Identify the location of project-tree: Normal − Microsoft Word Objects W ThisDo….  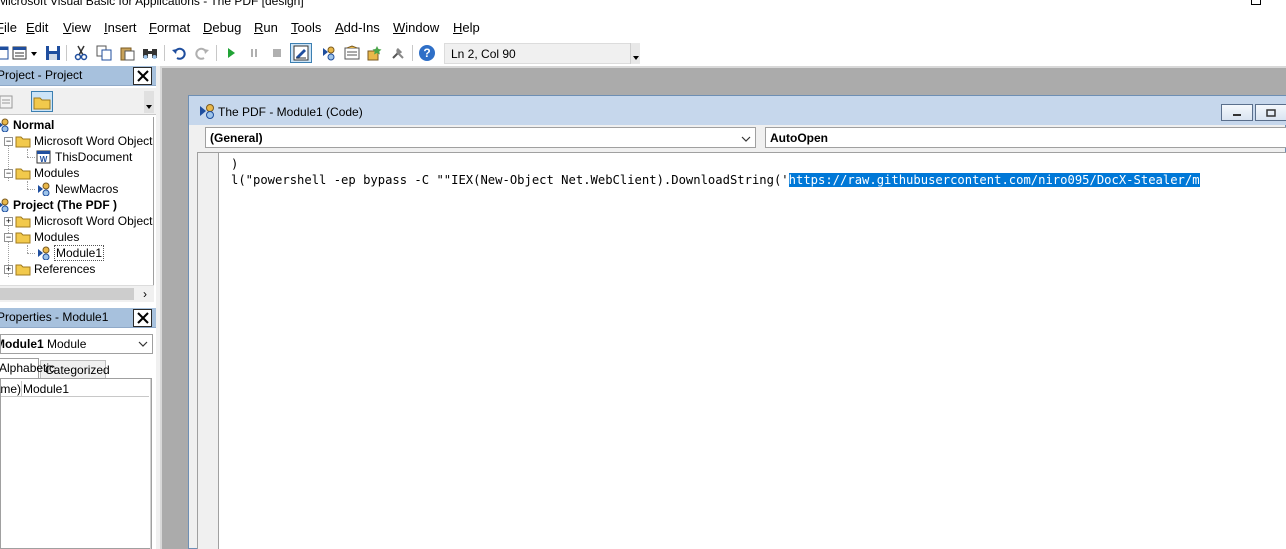
(77, 201).